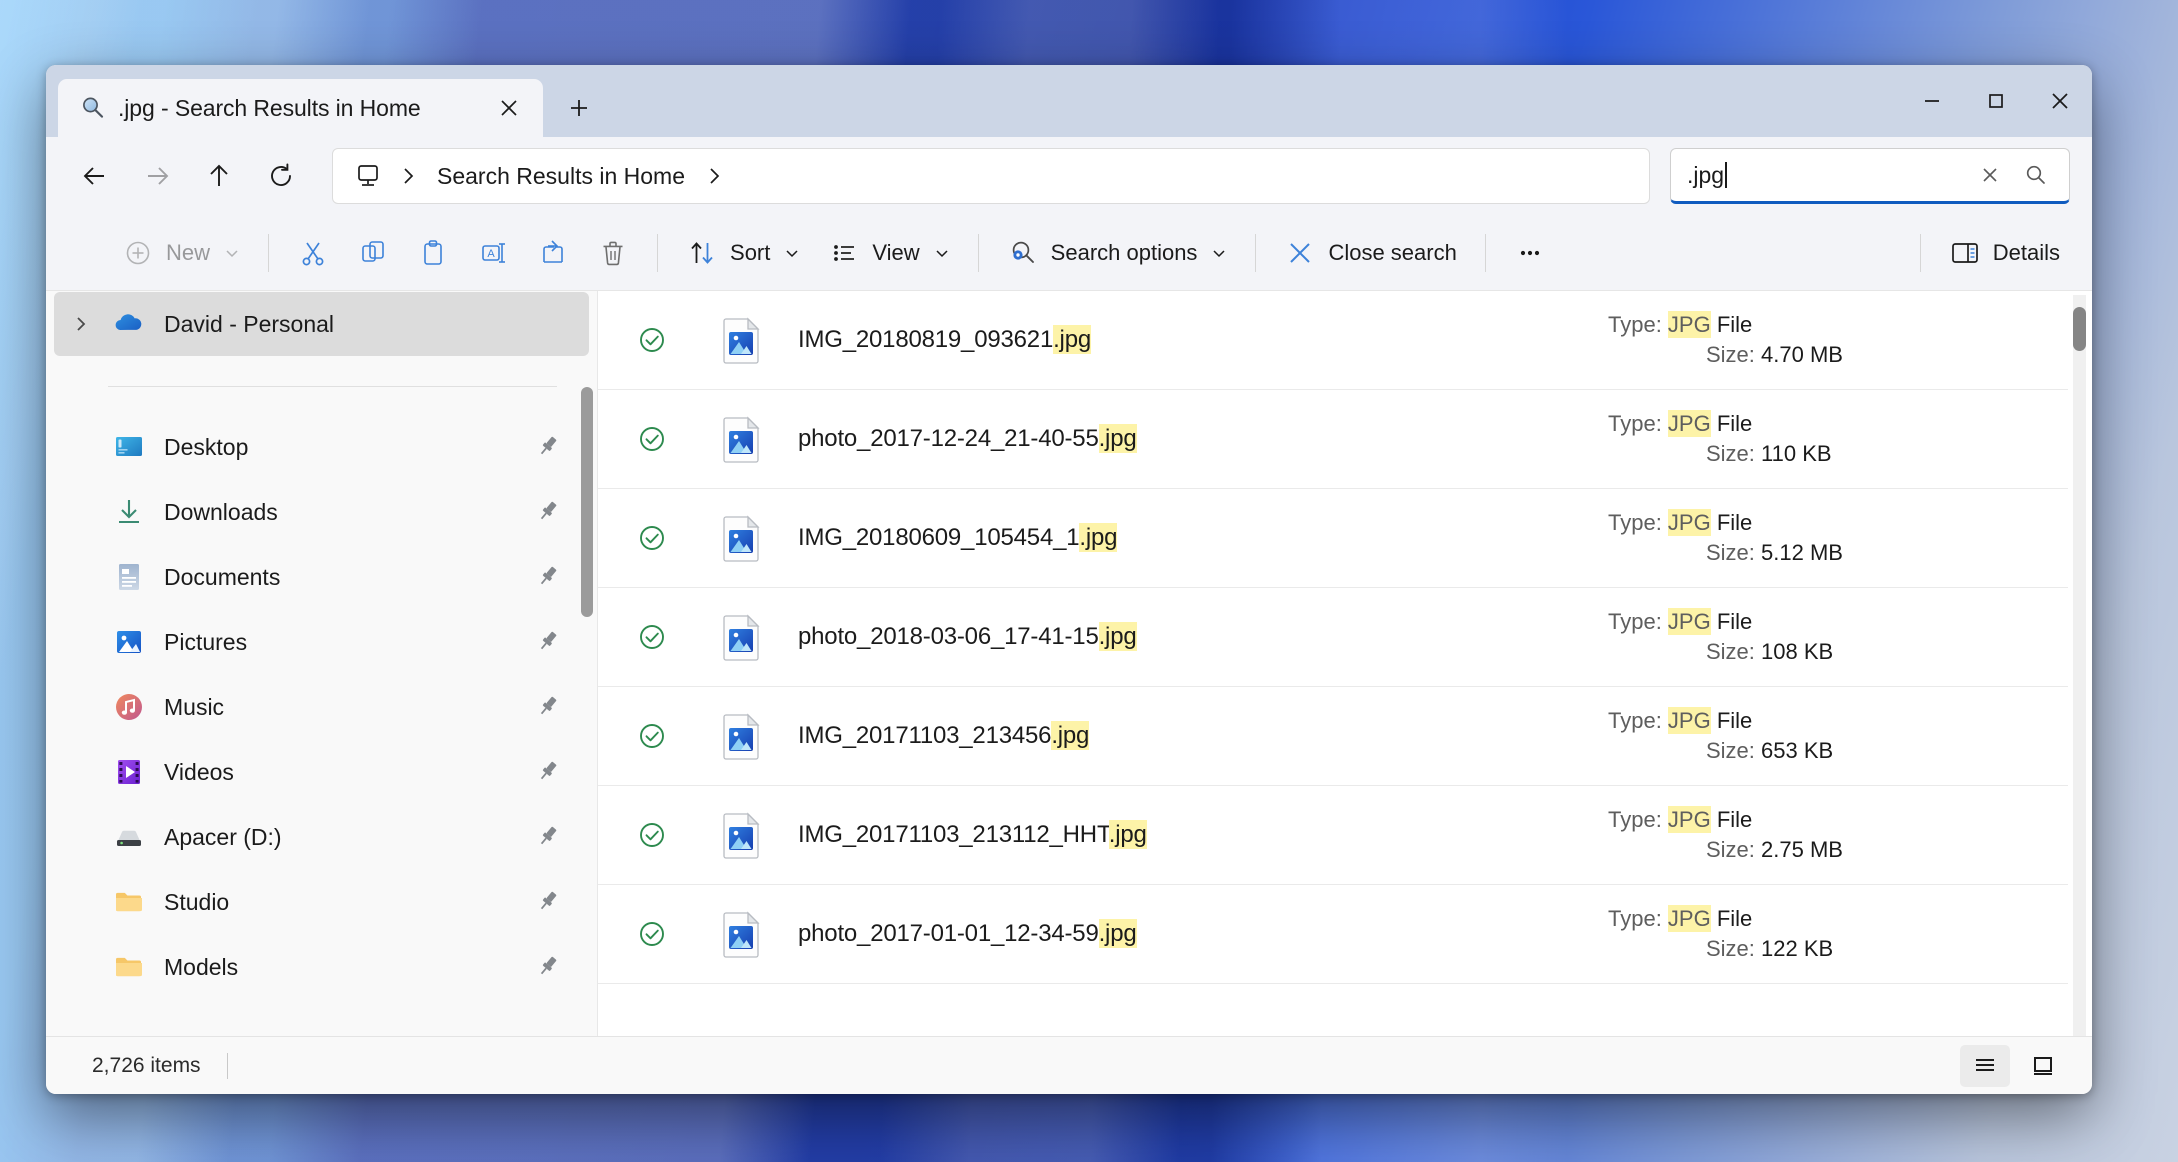  I want to click on up-button, so click(219, 176).